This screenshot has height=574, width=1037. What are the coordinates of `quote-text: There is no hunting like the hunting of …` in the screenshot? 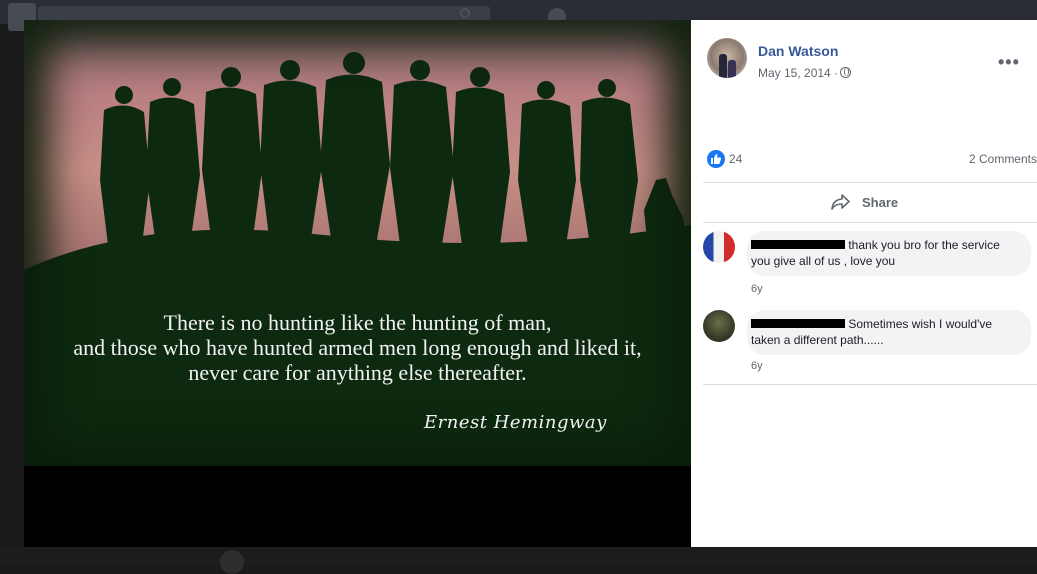 It's located at (357, 347).